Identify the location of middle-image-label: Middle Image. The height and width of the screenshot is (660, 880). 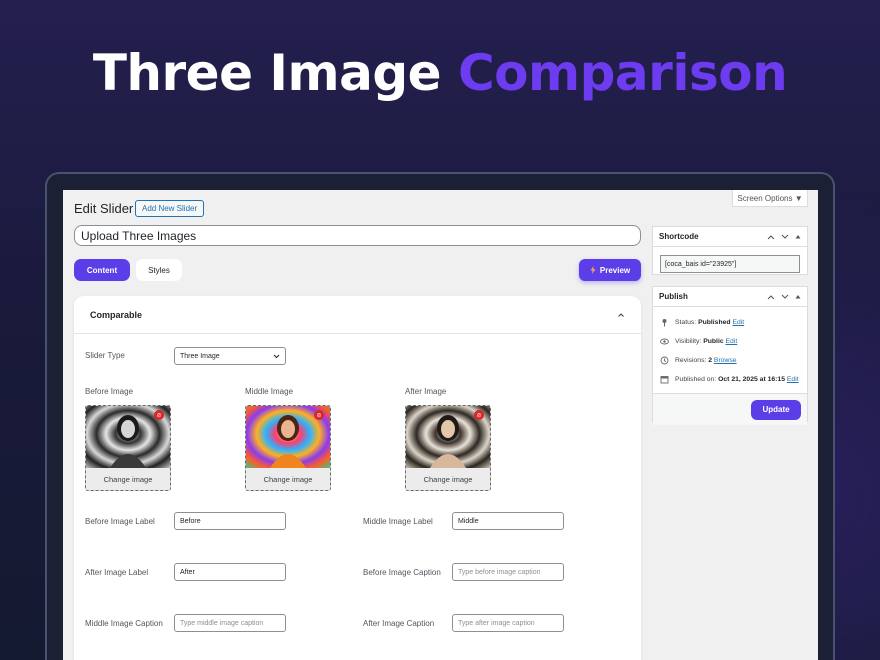
(269, 391).